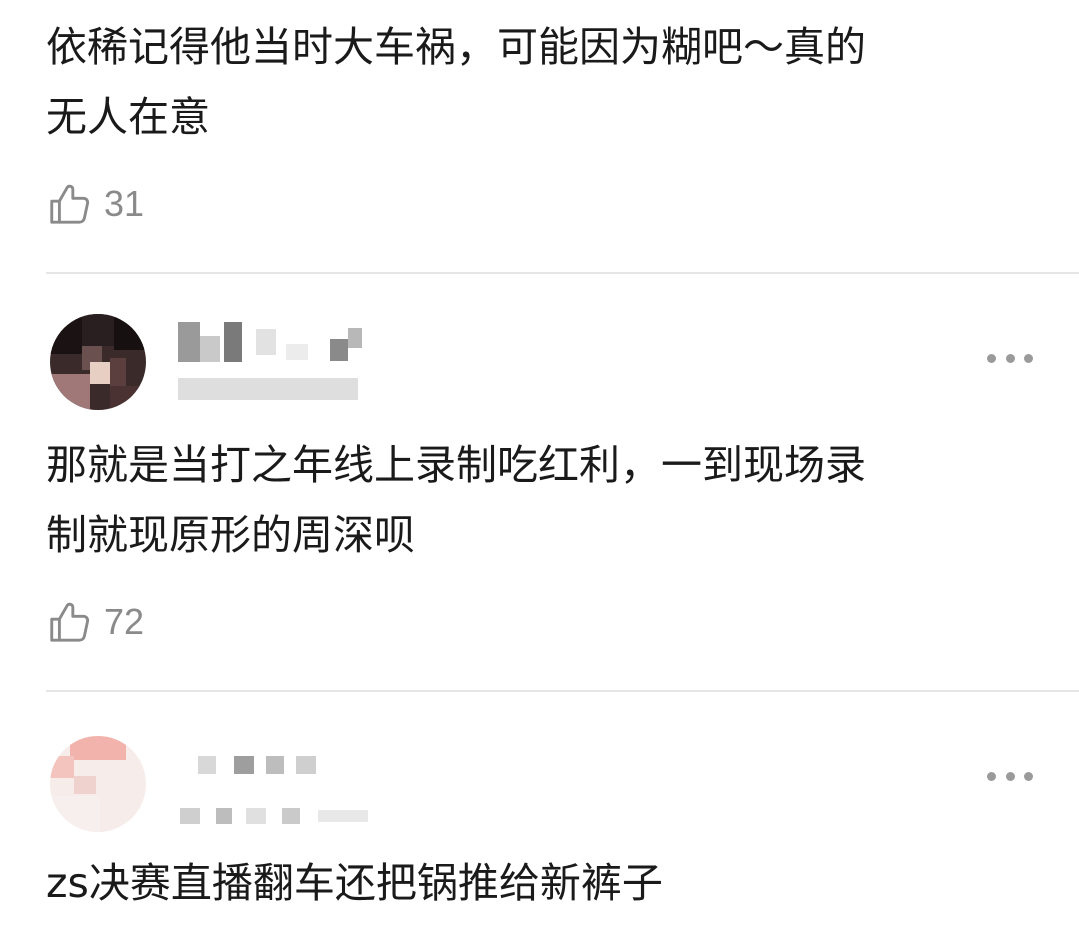  I want to click on comment-text-line: 依稀记得他当时大车祸，可能因为糊吧～真的, so click(456, 47).